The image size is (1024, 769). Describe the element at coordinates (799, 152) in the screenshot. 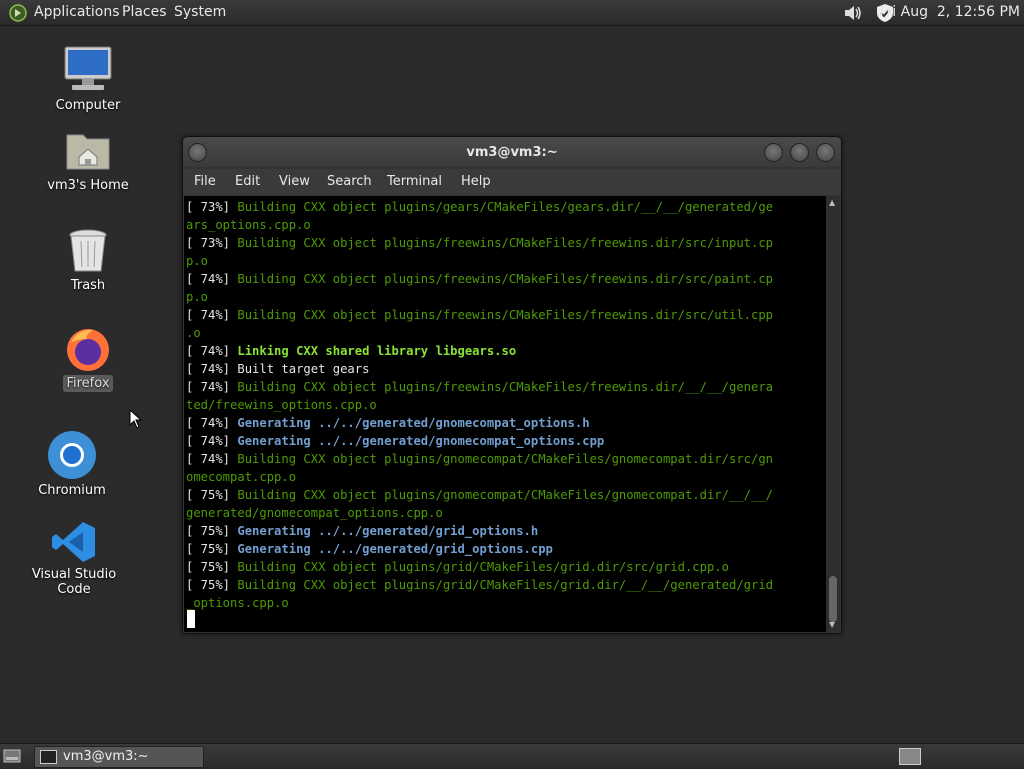

I see `maximize-button` at that location.